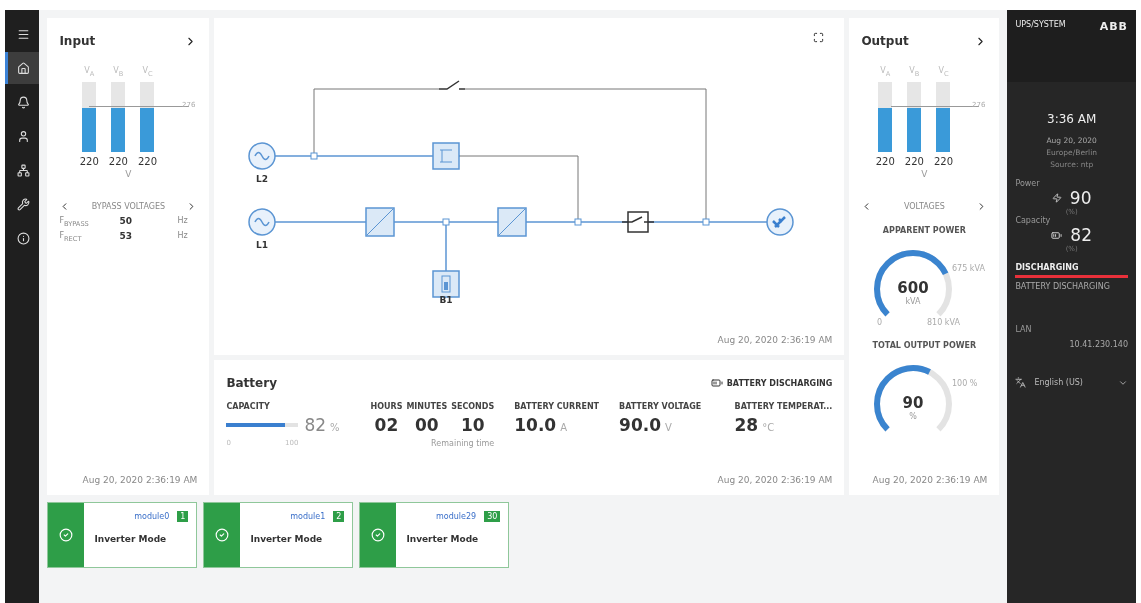 The width and height of the screenshot is (1141, 603). I want to click on time-label: MINUTES, so click(427, 406).